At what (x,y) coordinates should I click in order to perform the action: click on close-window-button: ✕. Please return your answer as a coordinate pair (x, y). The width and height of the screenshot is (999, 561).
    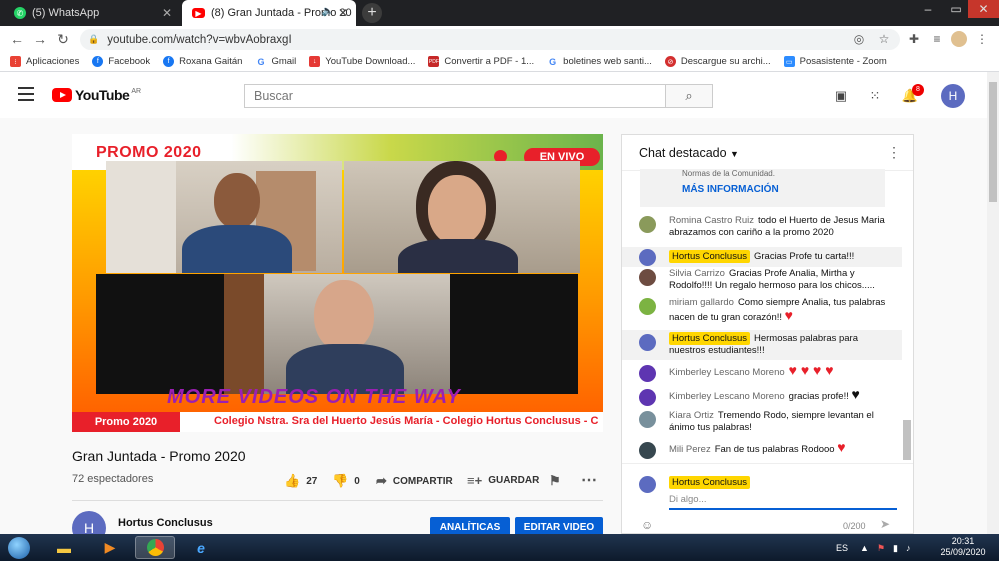
    Looking at the image, I should click on (983, 9).